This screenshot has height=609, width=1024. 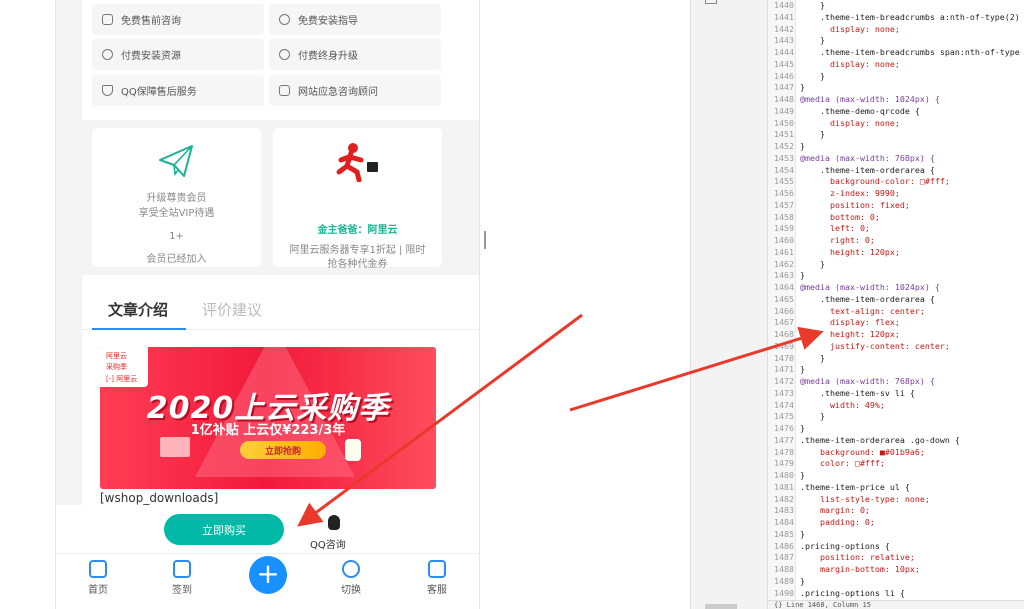 What do you see at coordinates (437, 578) in the screenshot?
I see `nav-support: 客服` at bounding box center [437, 578].